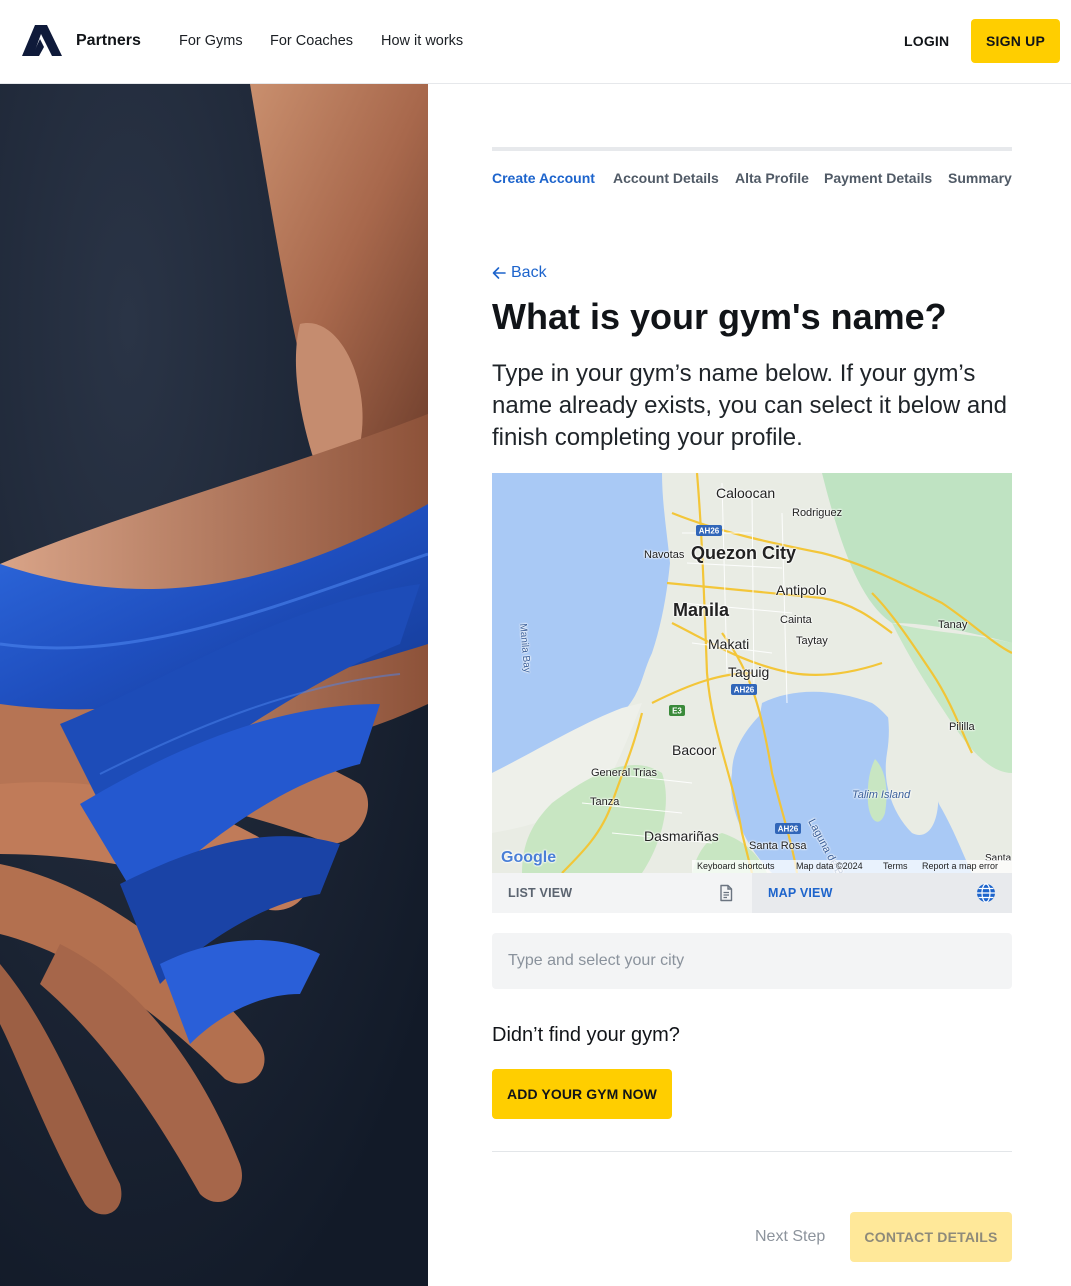  What do you see at coordinates (681, 836) in the screenshot?
I see `map-label-dasmarinas: Dasmariñas` at bounding box center [681, 836].